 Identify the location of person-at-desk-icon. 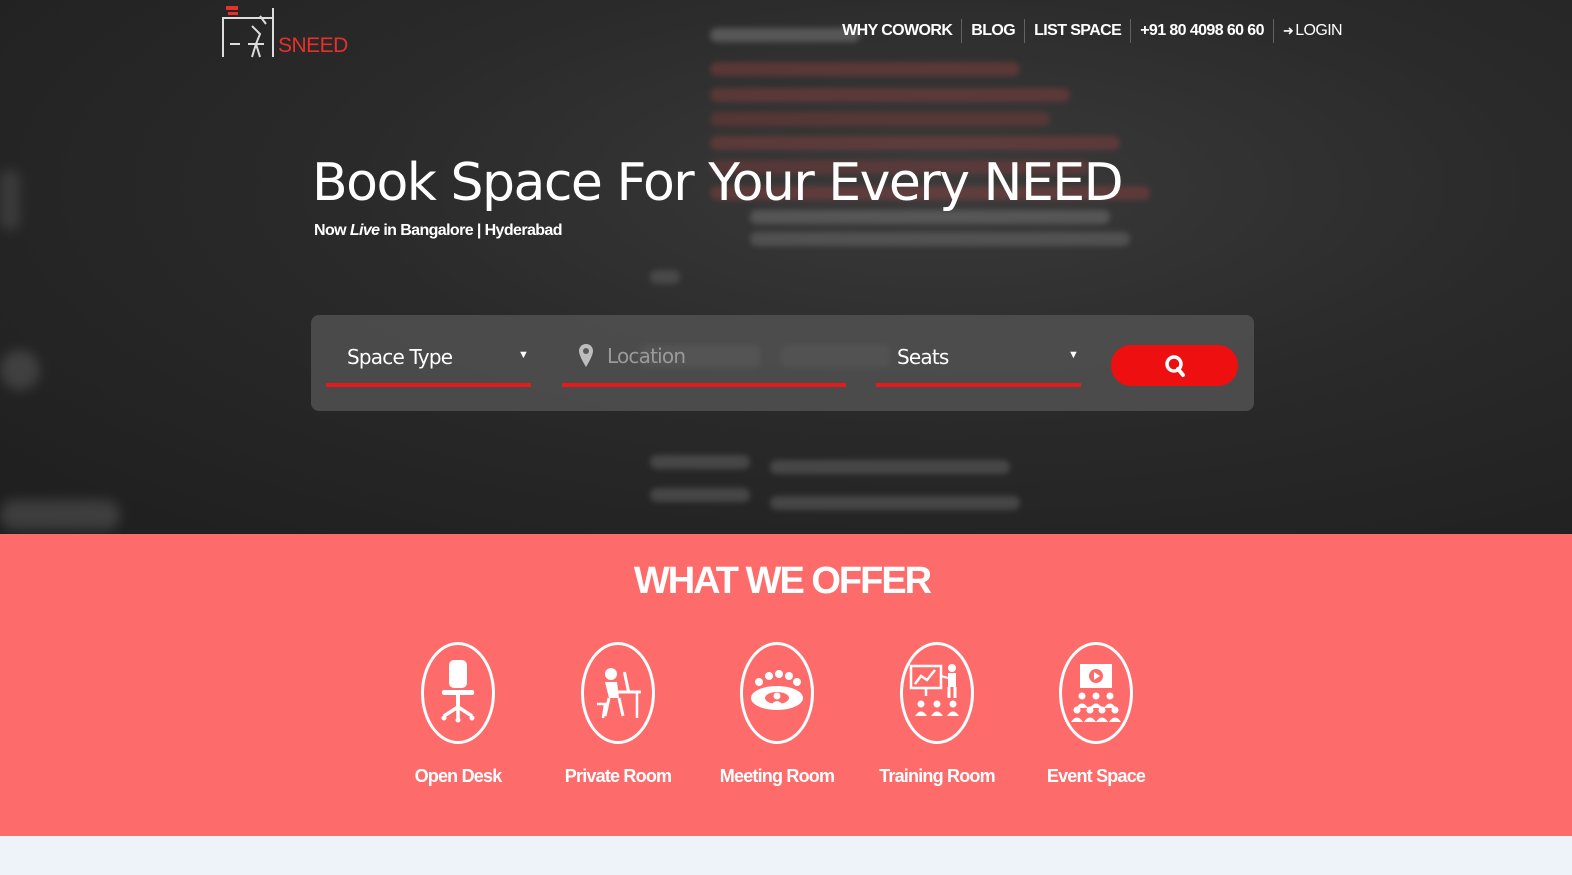
(619, 693).